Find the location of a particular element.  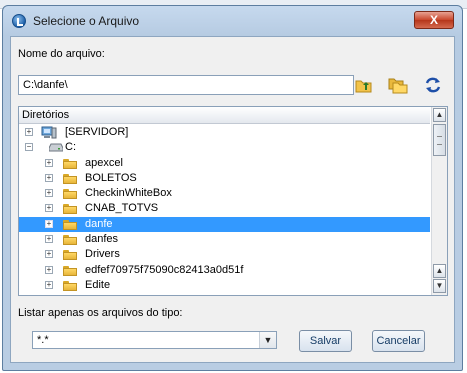

tree-row: + [SERVIDOR] is located at coordinates (224, 132).